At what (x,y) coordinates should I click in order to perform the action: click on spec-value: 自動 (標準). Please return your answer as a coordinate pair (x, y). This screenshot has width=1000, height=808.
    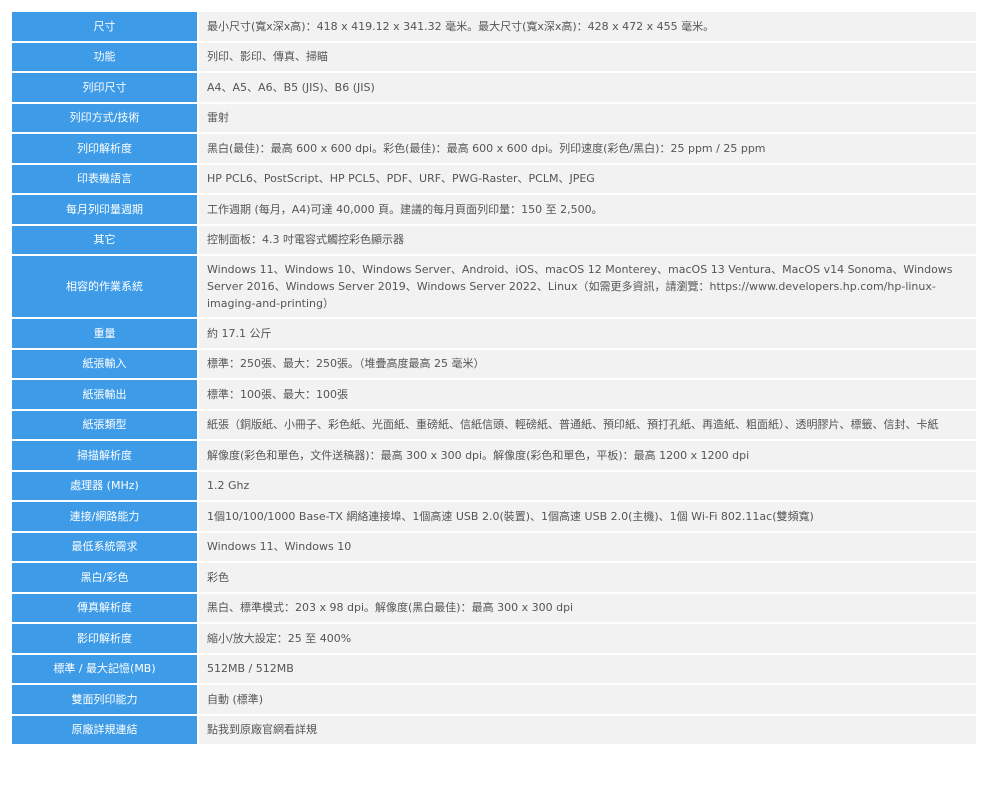
    Looking at the image, I should click on (587, 700).